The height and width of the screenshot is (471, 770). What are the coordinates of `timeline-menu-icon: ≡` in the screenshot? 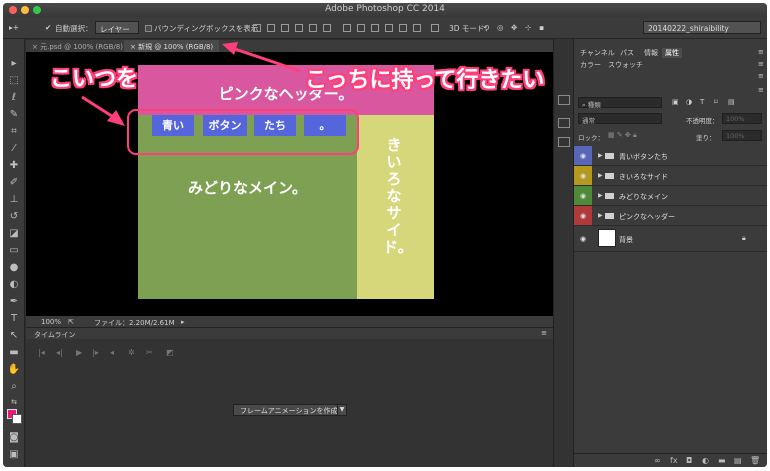 It's located at (544, 333).